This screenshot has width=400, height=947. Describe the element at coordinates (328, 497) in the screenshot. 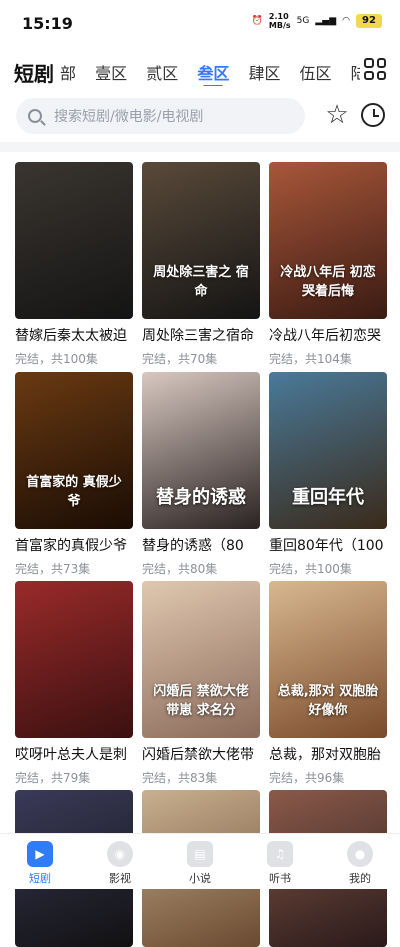

I see `poster-title-art: 重回年代` at that location.